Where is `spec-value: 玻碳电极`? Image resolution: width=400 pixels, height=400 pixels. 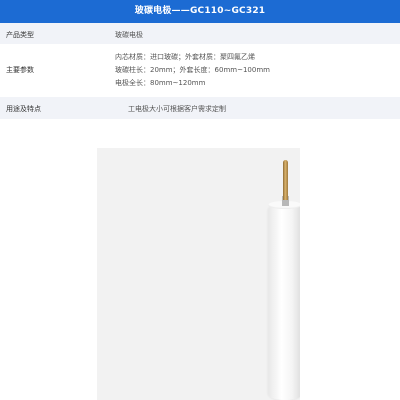 spec-value: 玻碳电极 is located at coordinates (129, 35).